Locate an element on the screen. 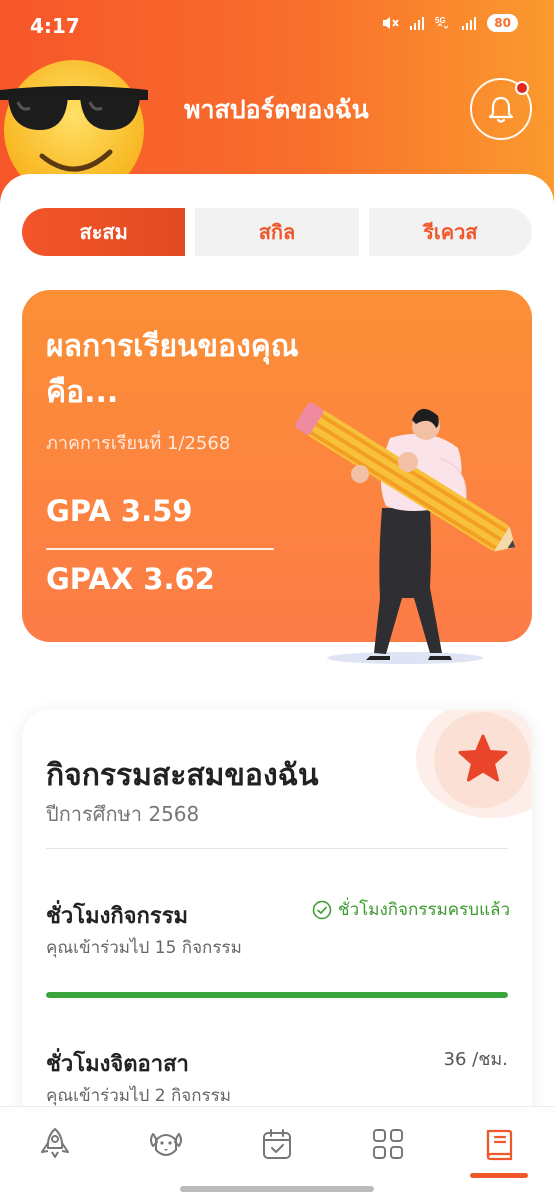 The height and width of the screenshot is (1200, 554). rocket-icon is located at coordinates (55, 1143).